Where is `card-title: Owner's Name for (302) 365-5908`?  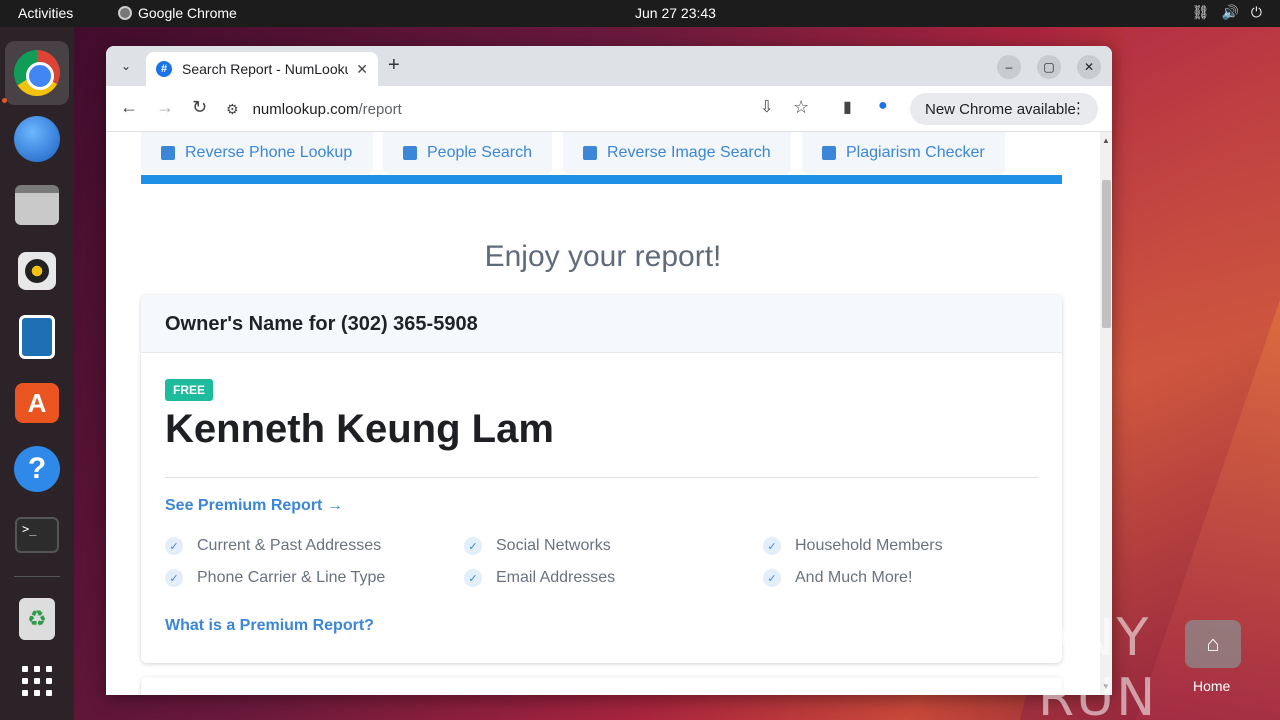
card-title: Owner's Name for (302) 365-5908 is located at coordinates (601, 324).